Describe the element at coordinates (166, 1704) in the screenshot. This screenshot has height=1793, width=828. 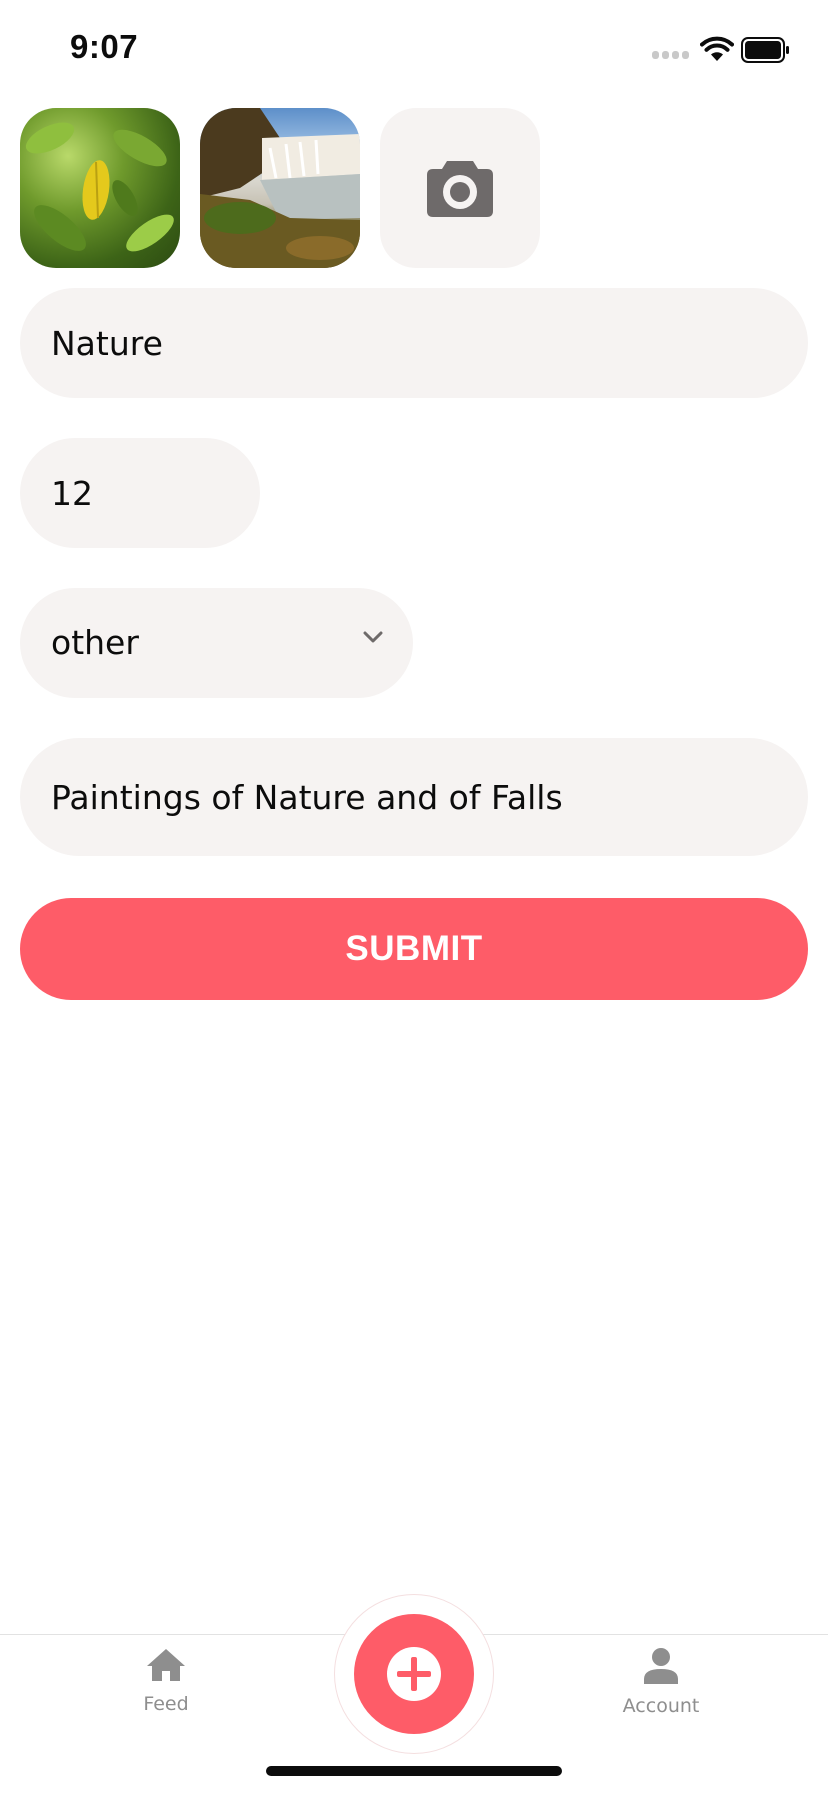
I see `tab-feed-label: Feed` at that location.